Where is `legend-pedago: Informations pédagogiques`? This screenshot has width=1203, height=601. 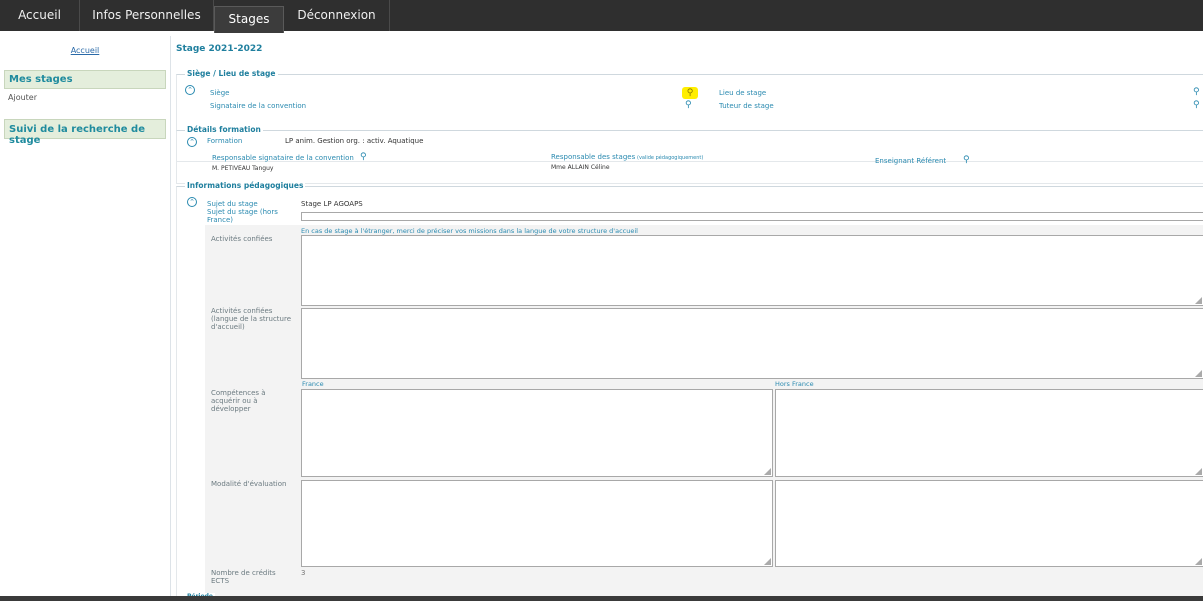
legend-pedago: Informations pédagogiques is located at coordinates (245, 185).